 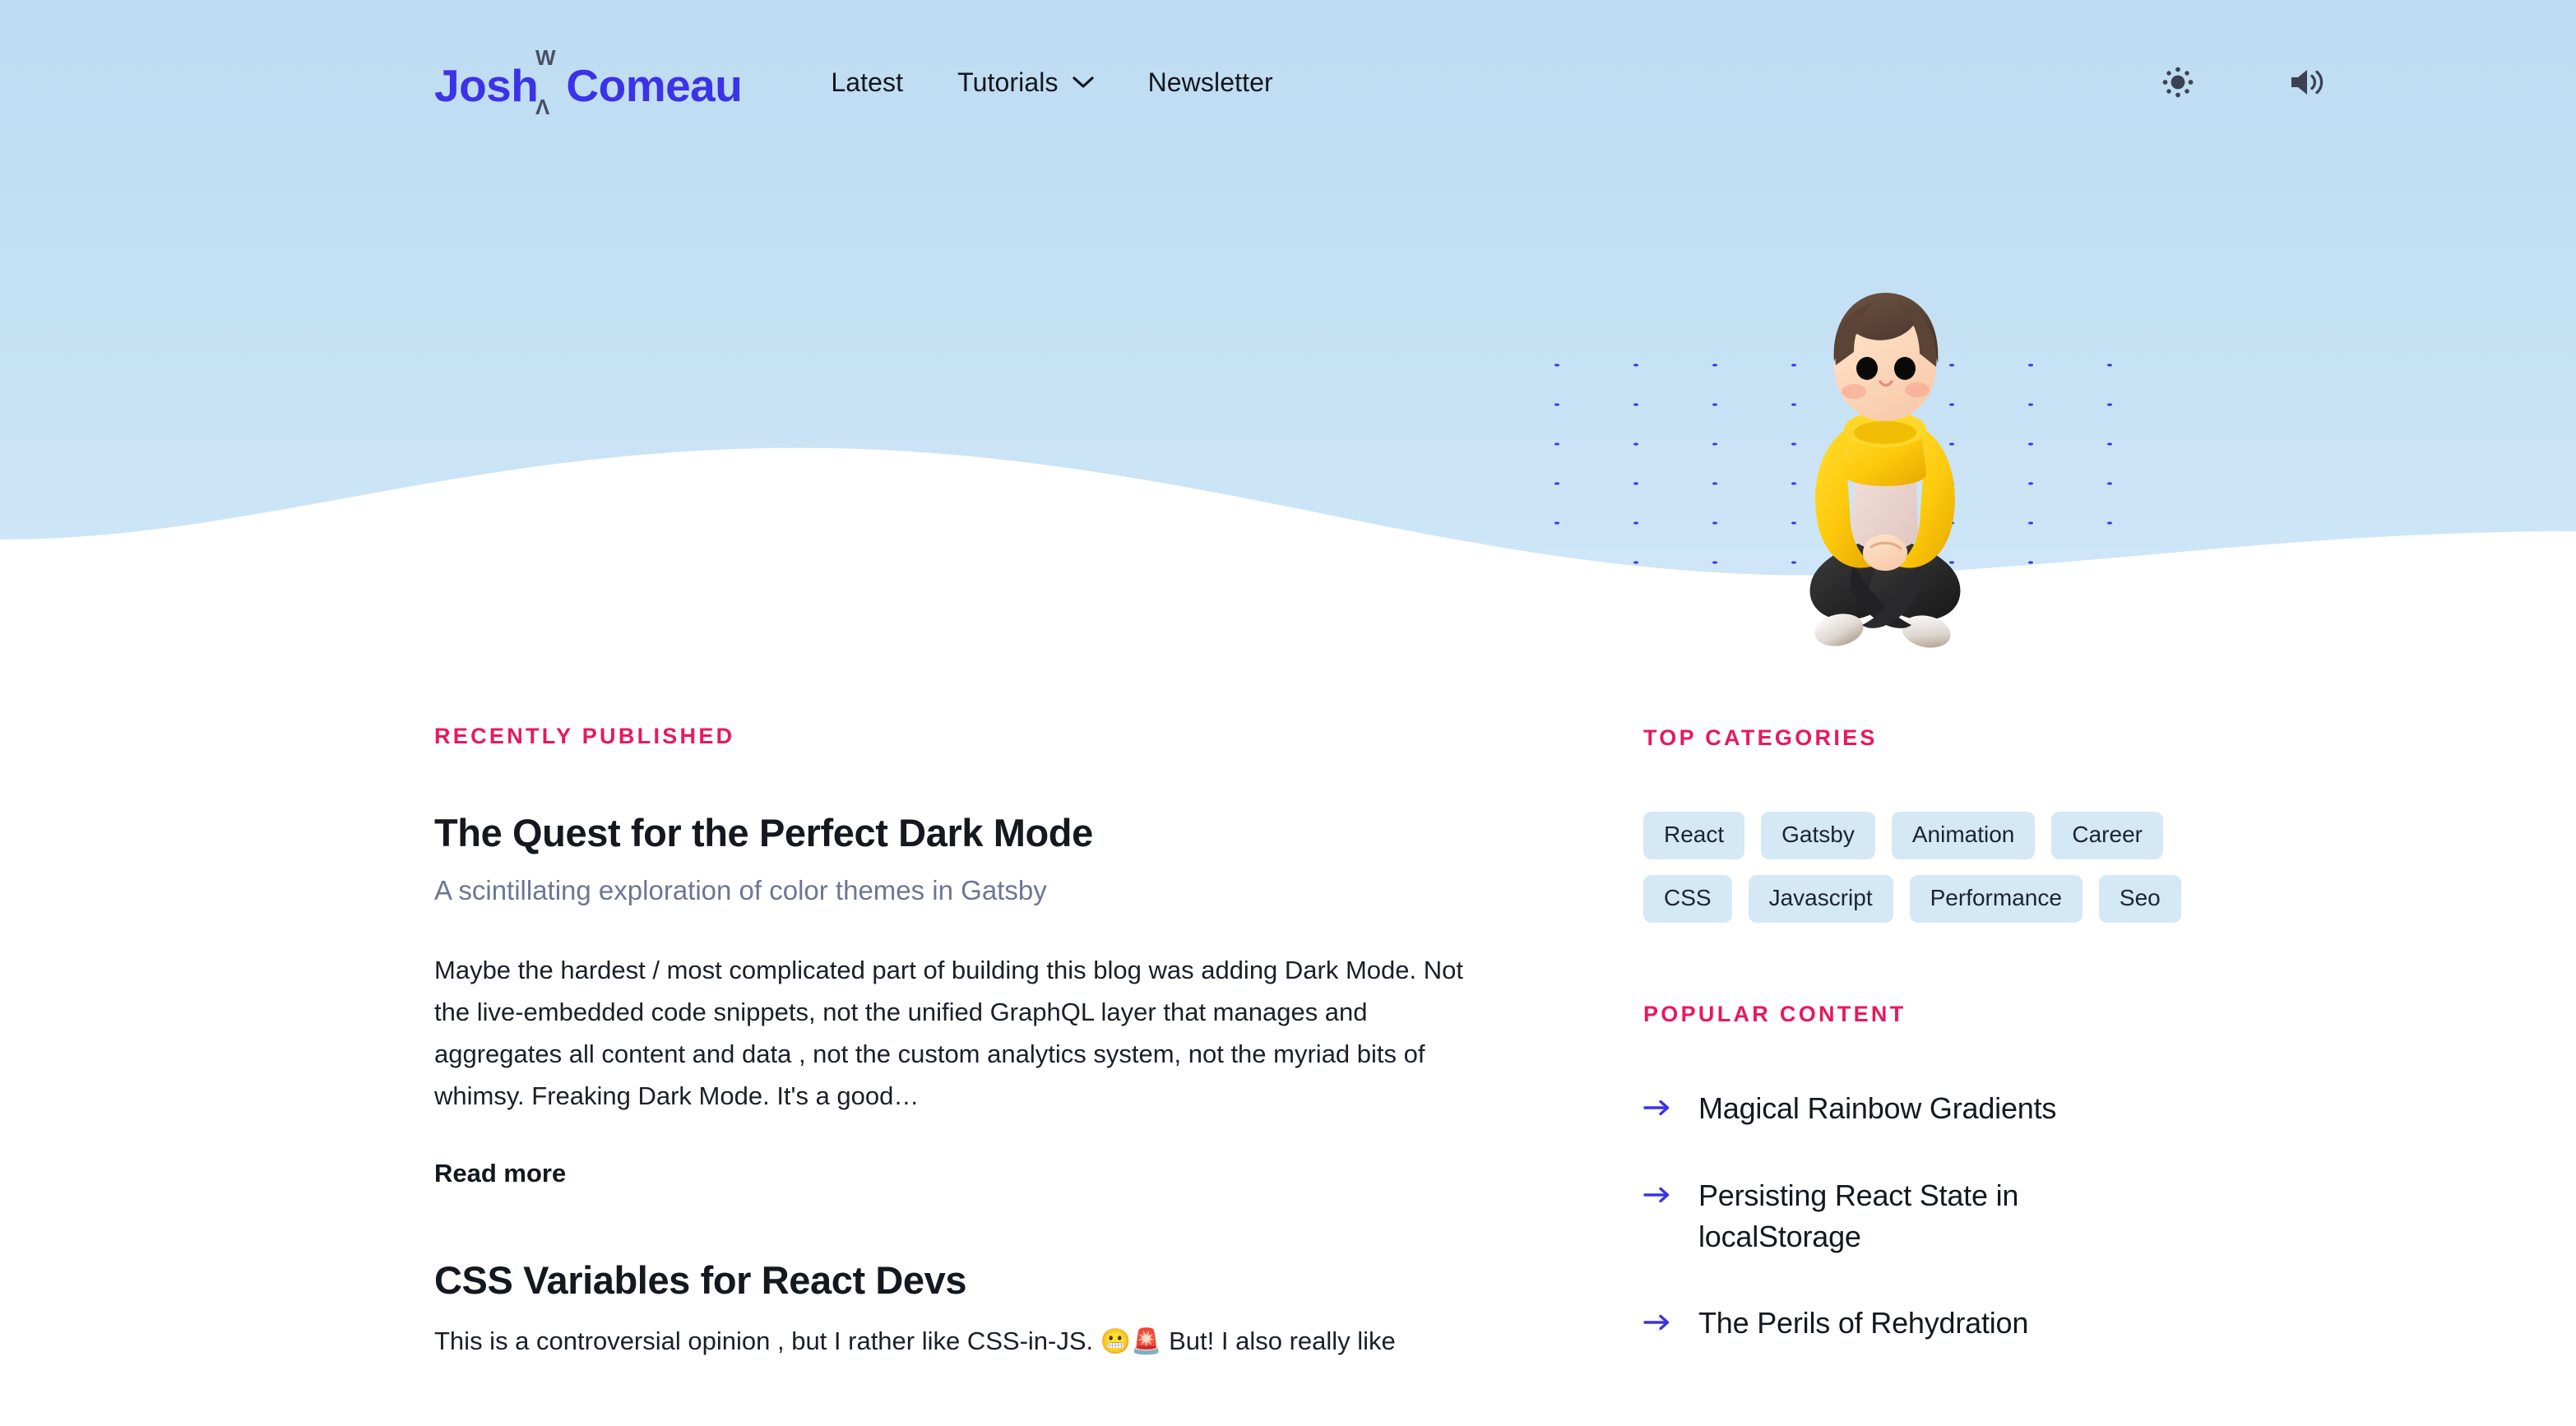 I want to click on chevron-down-icon, so click(x=1083, y=82).